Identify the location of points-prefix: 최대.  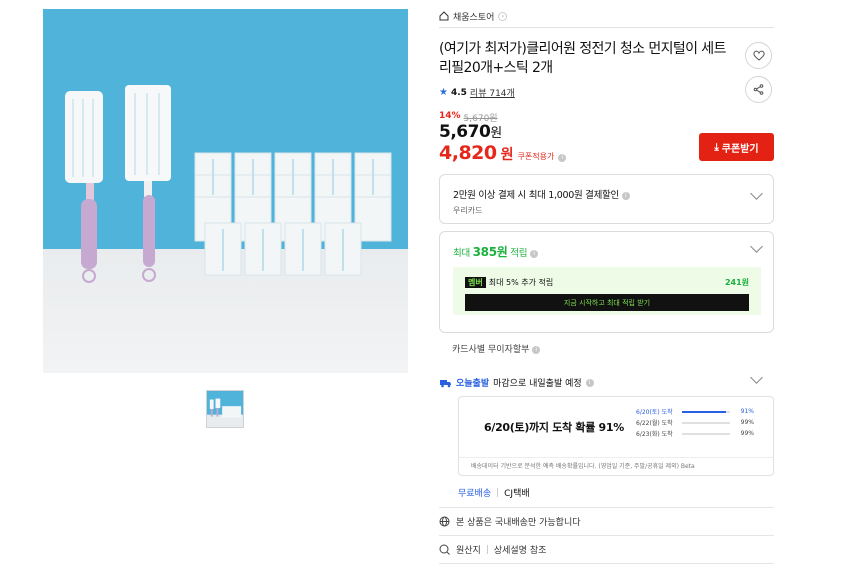
(461, 253).